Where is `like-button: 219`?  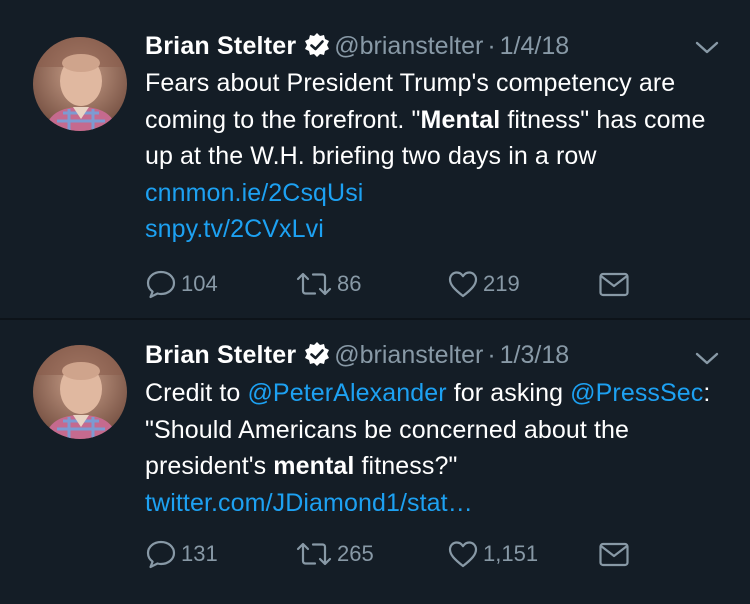 like-button: 219 is located at coordinates (483, 284).